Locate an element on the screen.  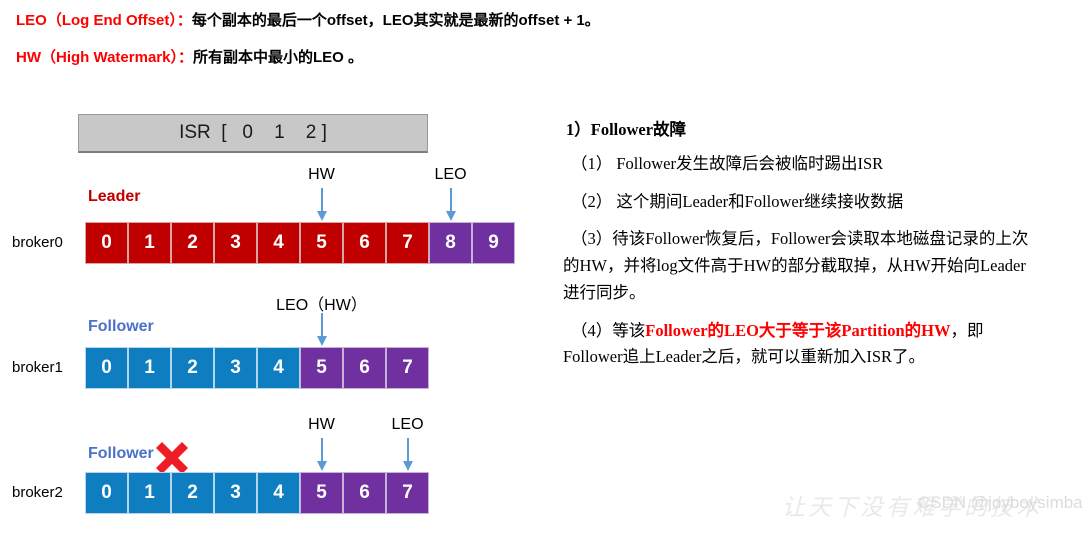
broker-label-0: broker0 is located at coordinates (37, 242).